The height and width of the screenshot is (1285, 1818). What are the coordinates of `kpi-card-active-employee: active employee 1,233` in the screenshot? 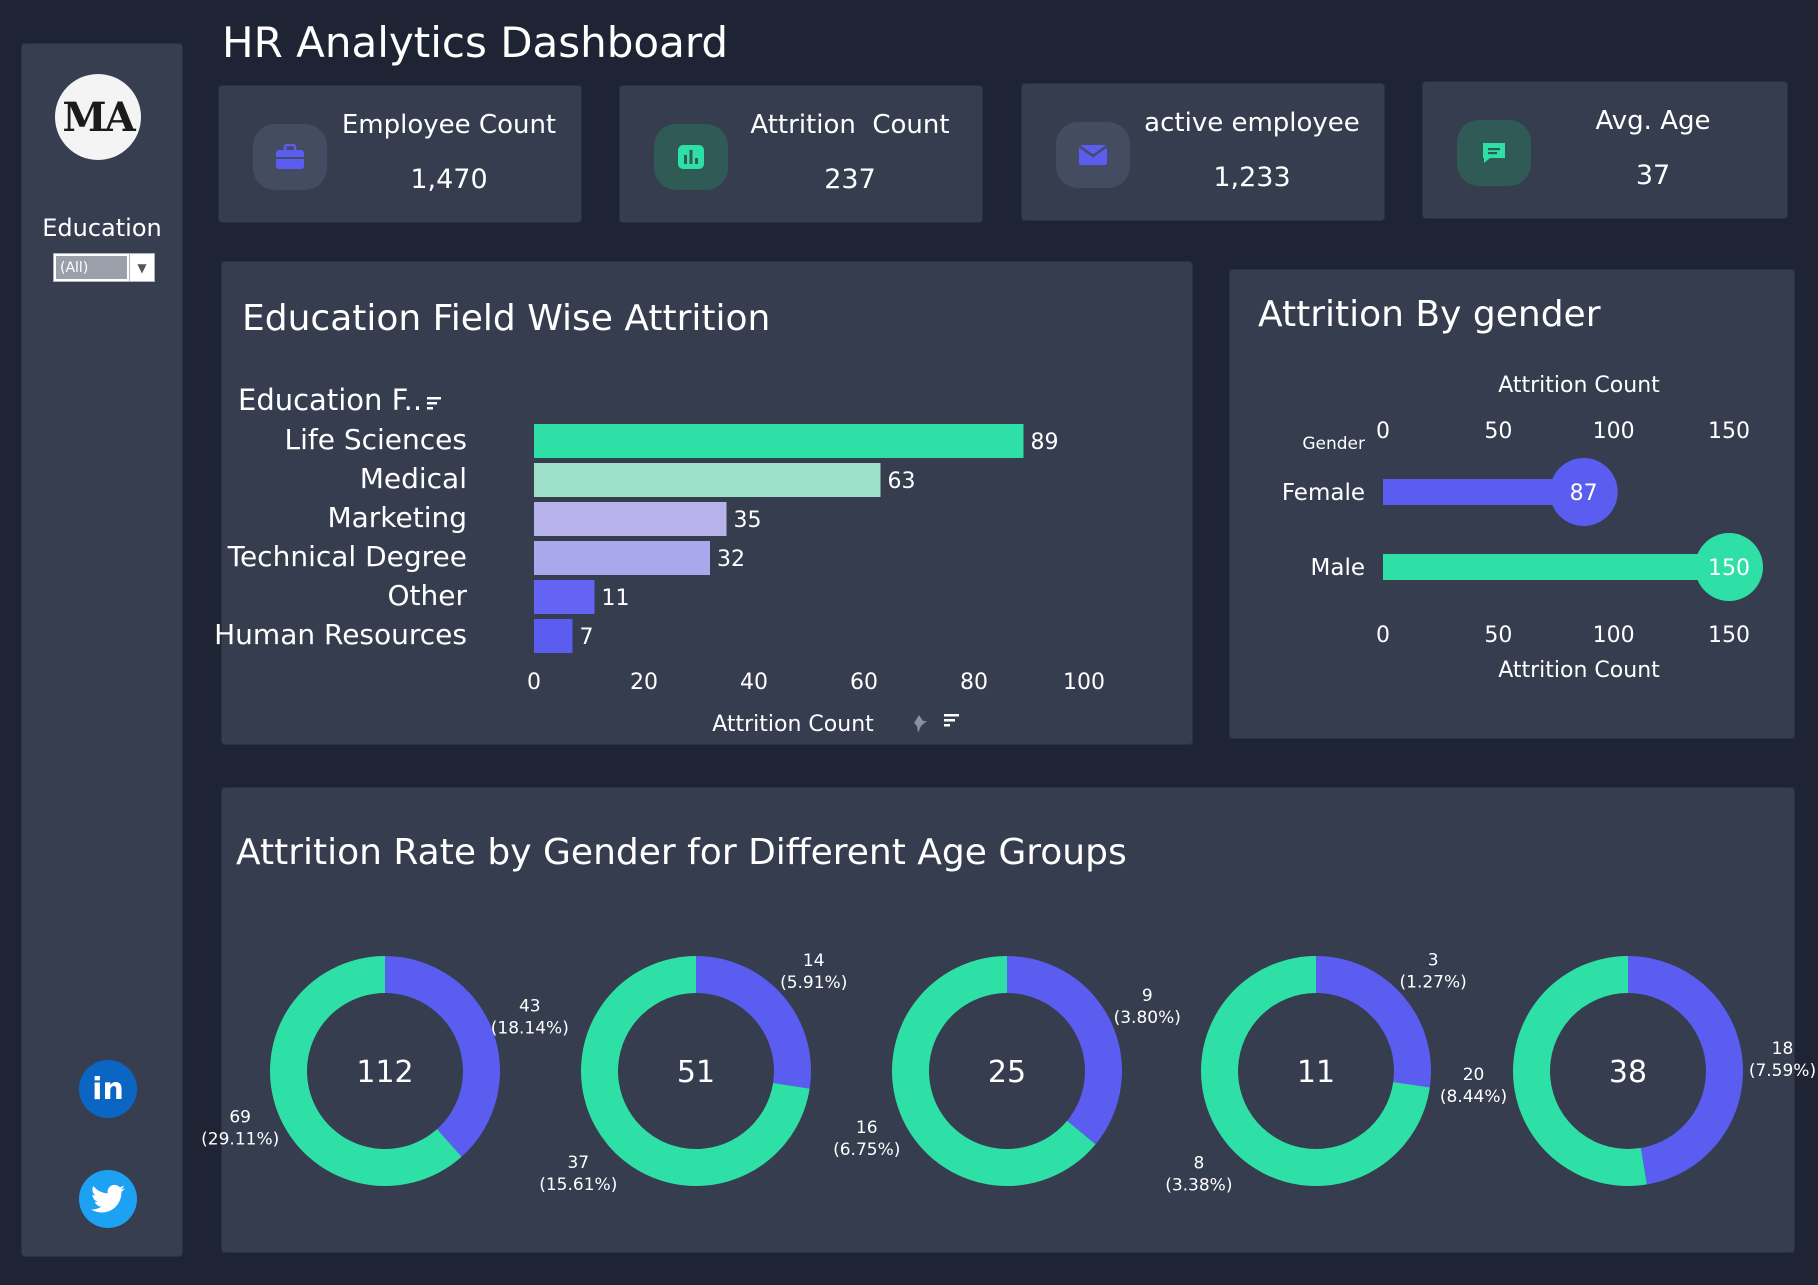 It's located at (1203, 152).